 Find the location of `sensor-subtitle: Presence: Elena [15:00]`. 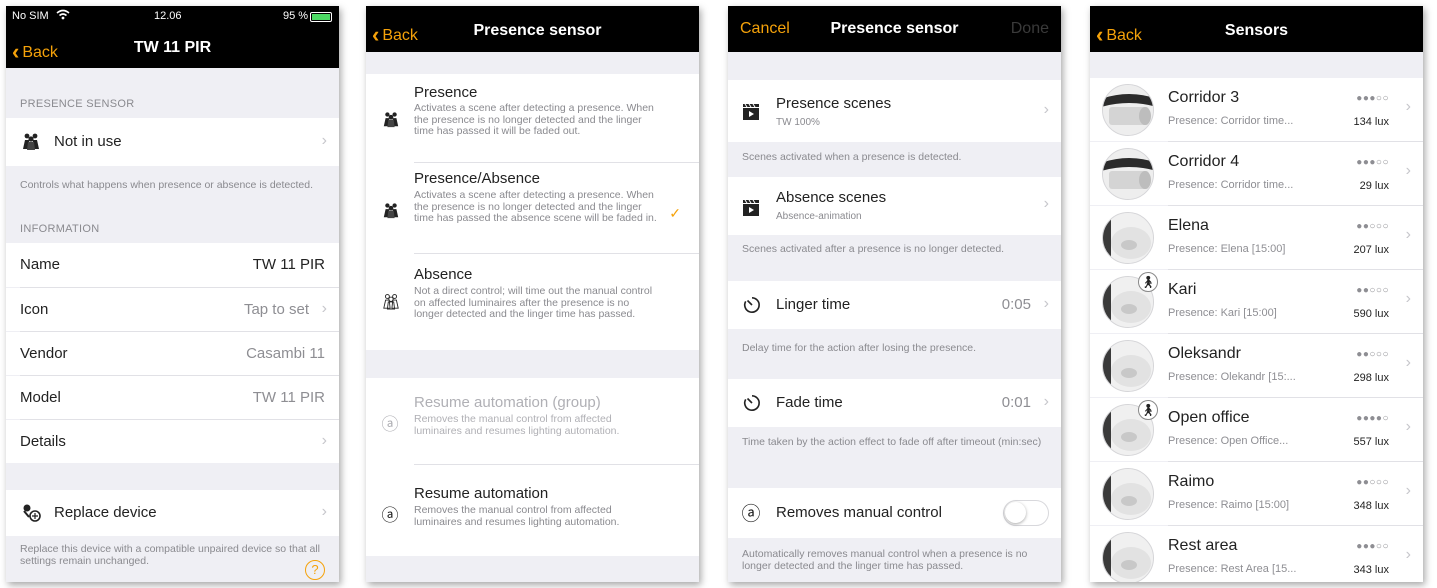

sensor-subtitle: Presence: Elena [15:00] is located at coordinates (1227, 249).